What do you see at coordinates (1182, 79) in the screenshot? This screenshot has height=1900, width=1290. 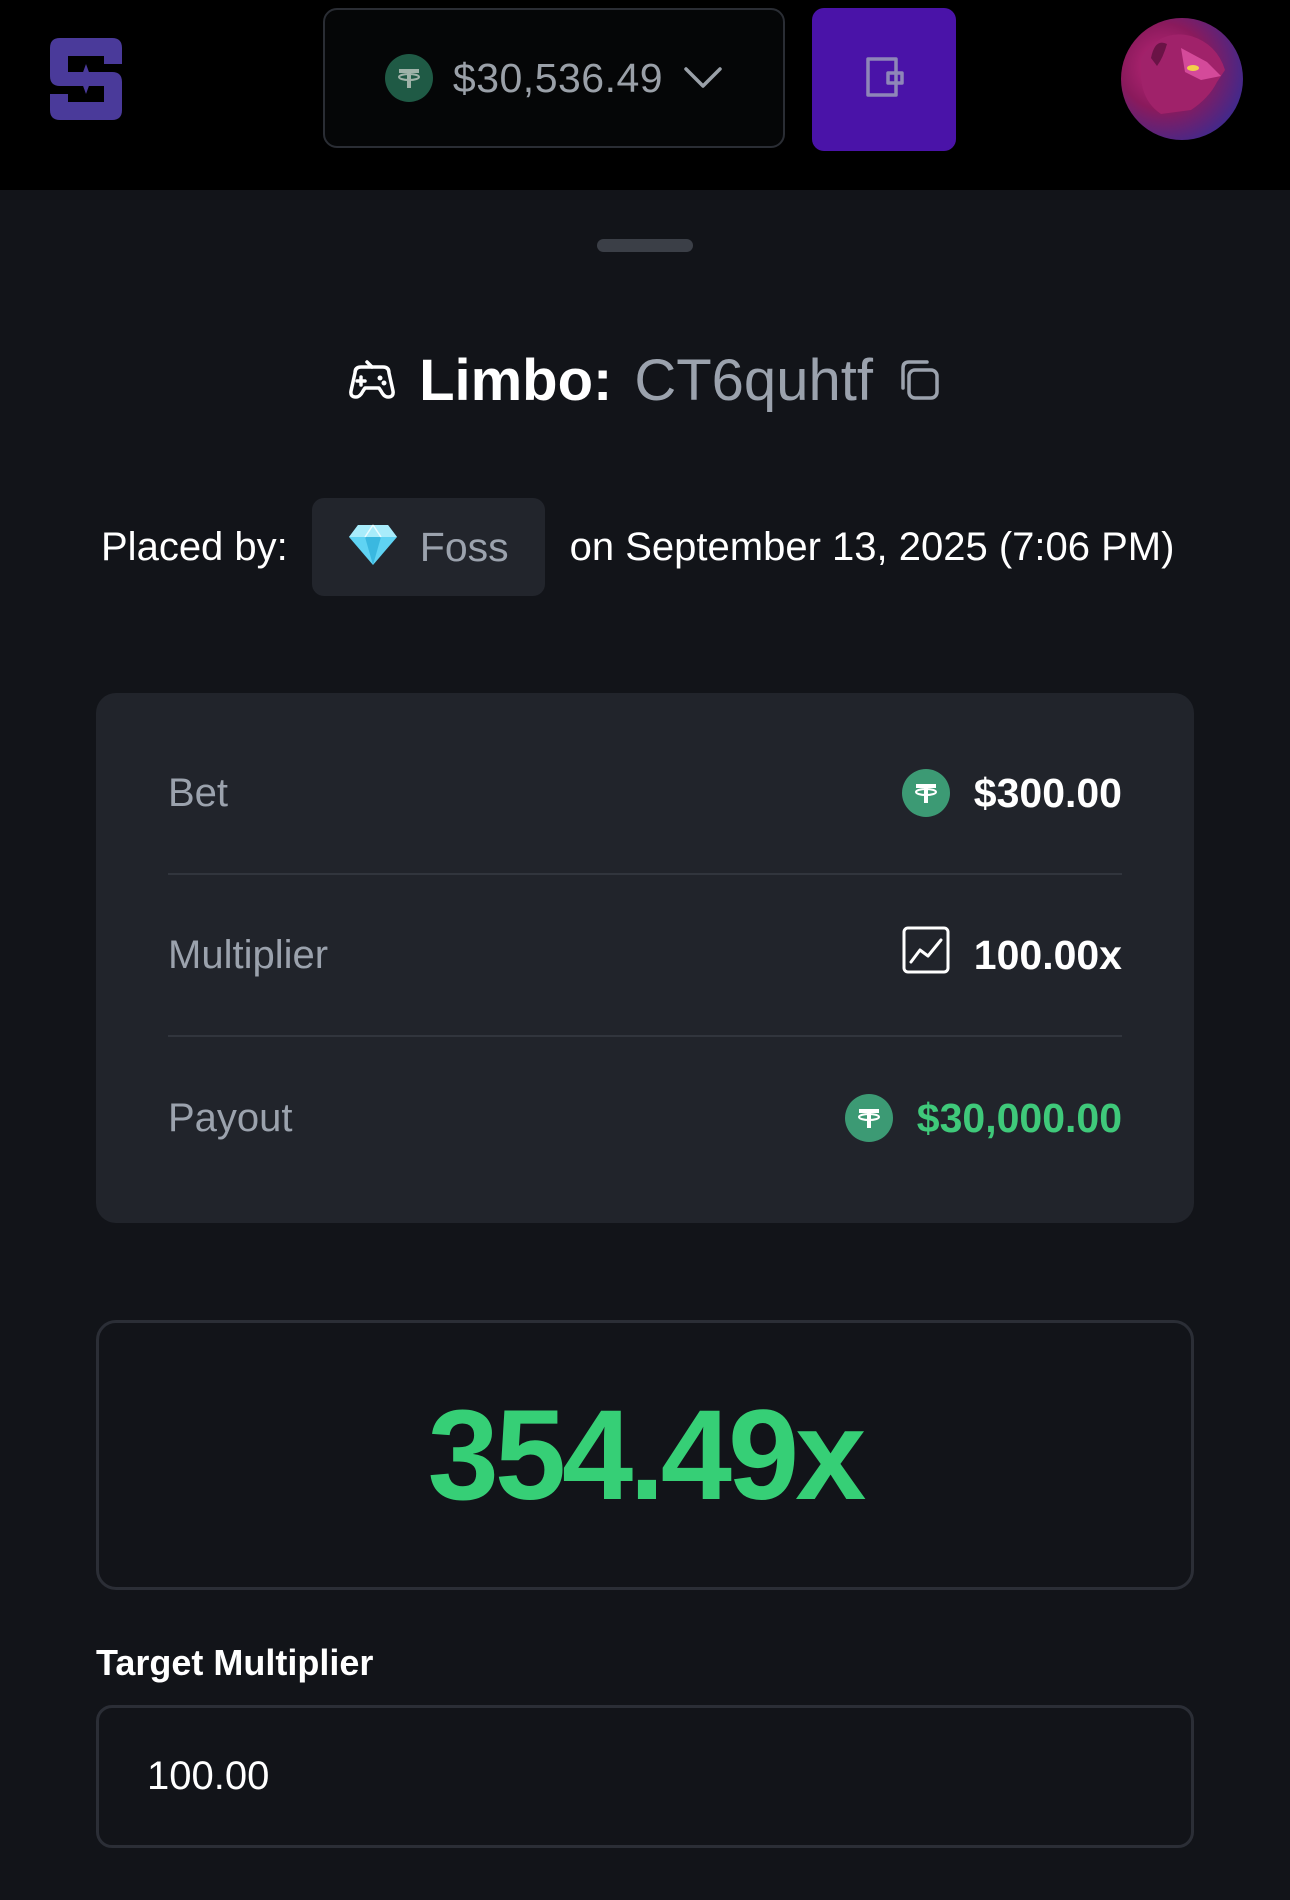 I see `avatar` at bounding box center [1182, 79].